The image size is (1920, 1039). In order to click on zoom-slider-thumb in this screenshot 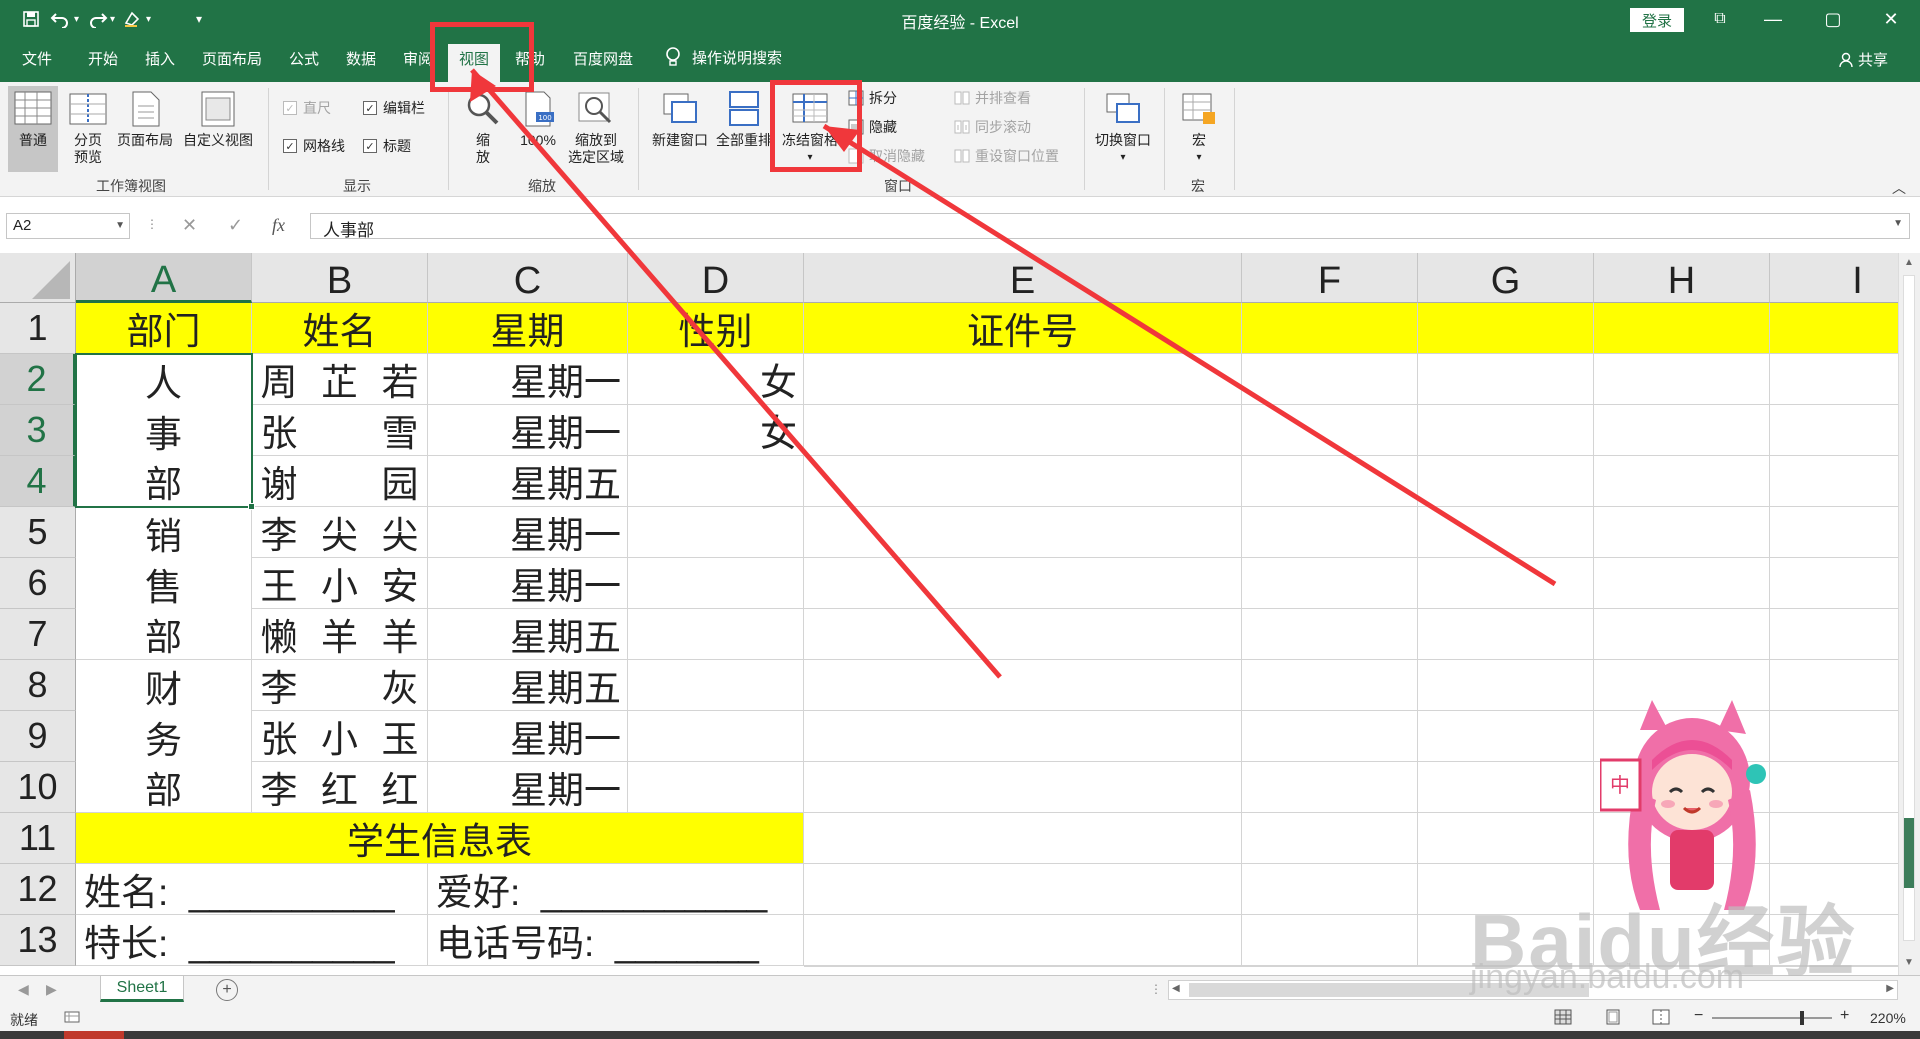, I will do `click(1802, 1018)`.